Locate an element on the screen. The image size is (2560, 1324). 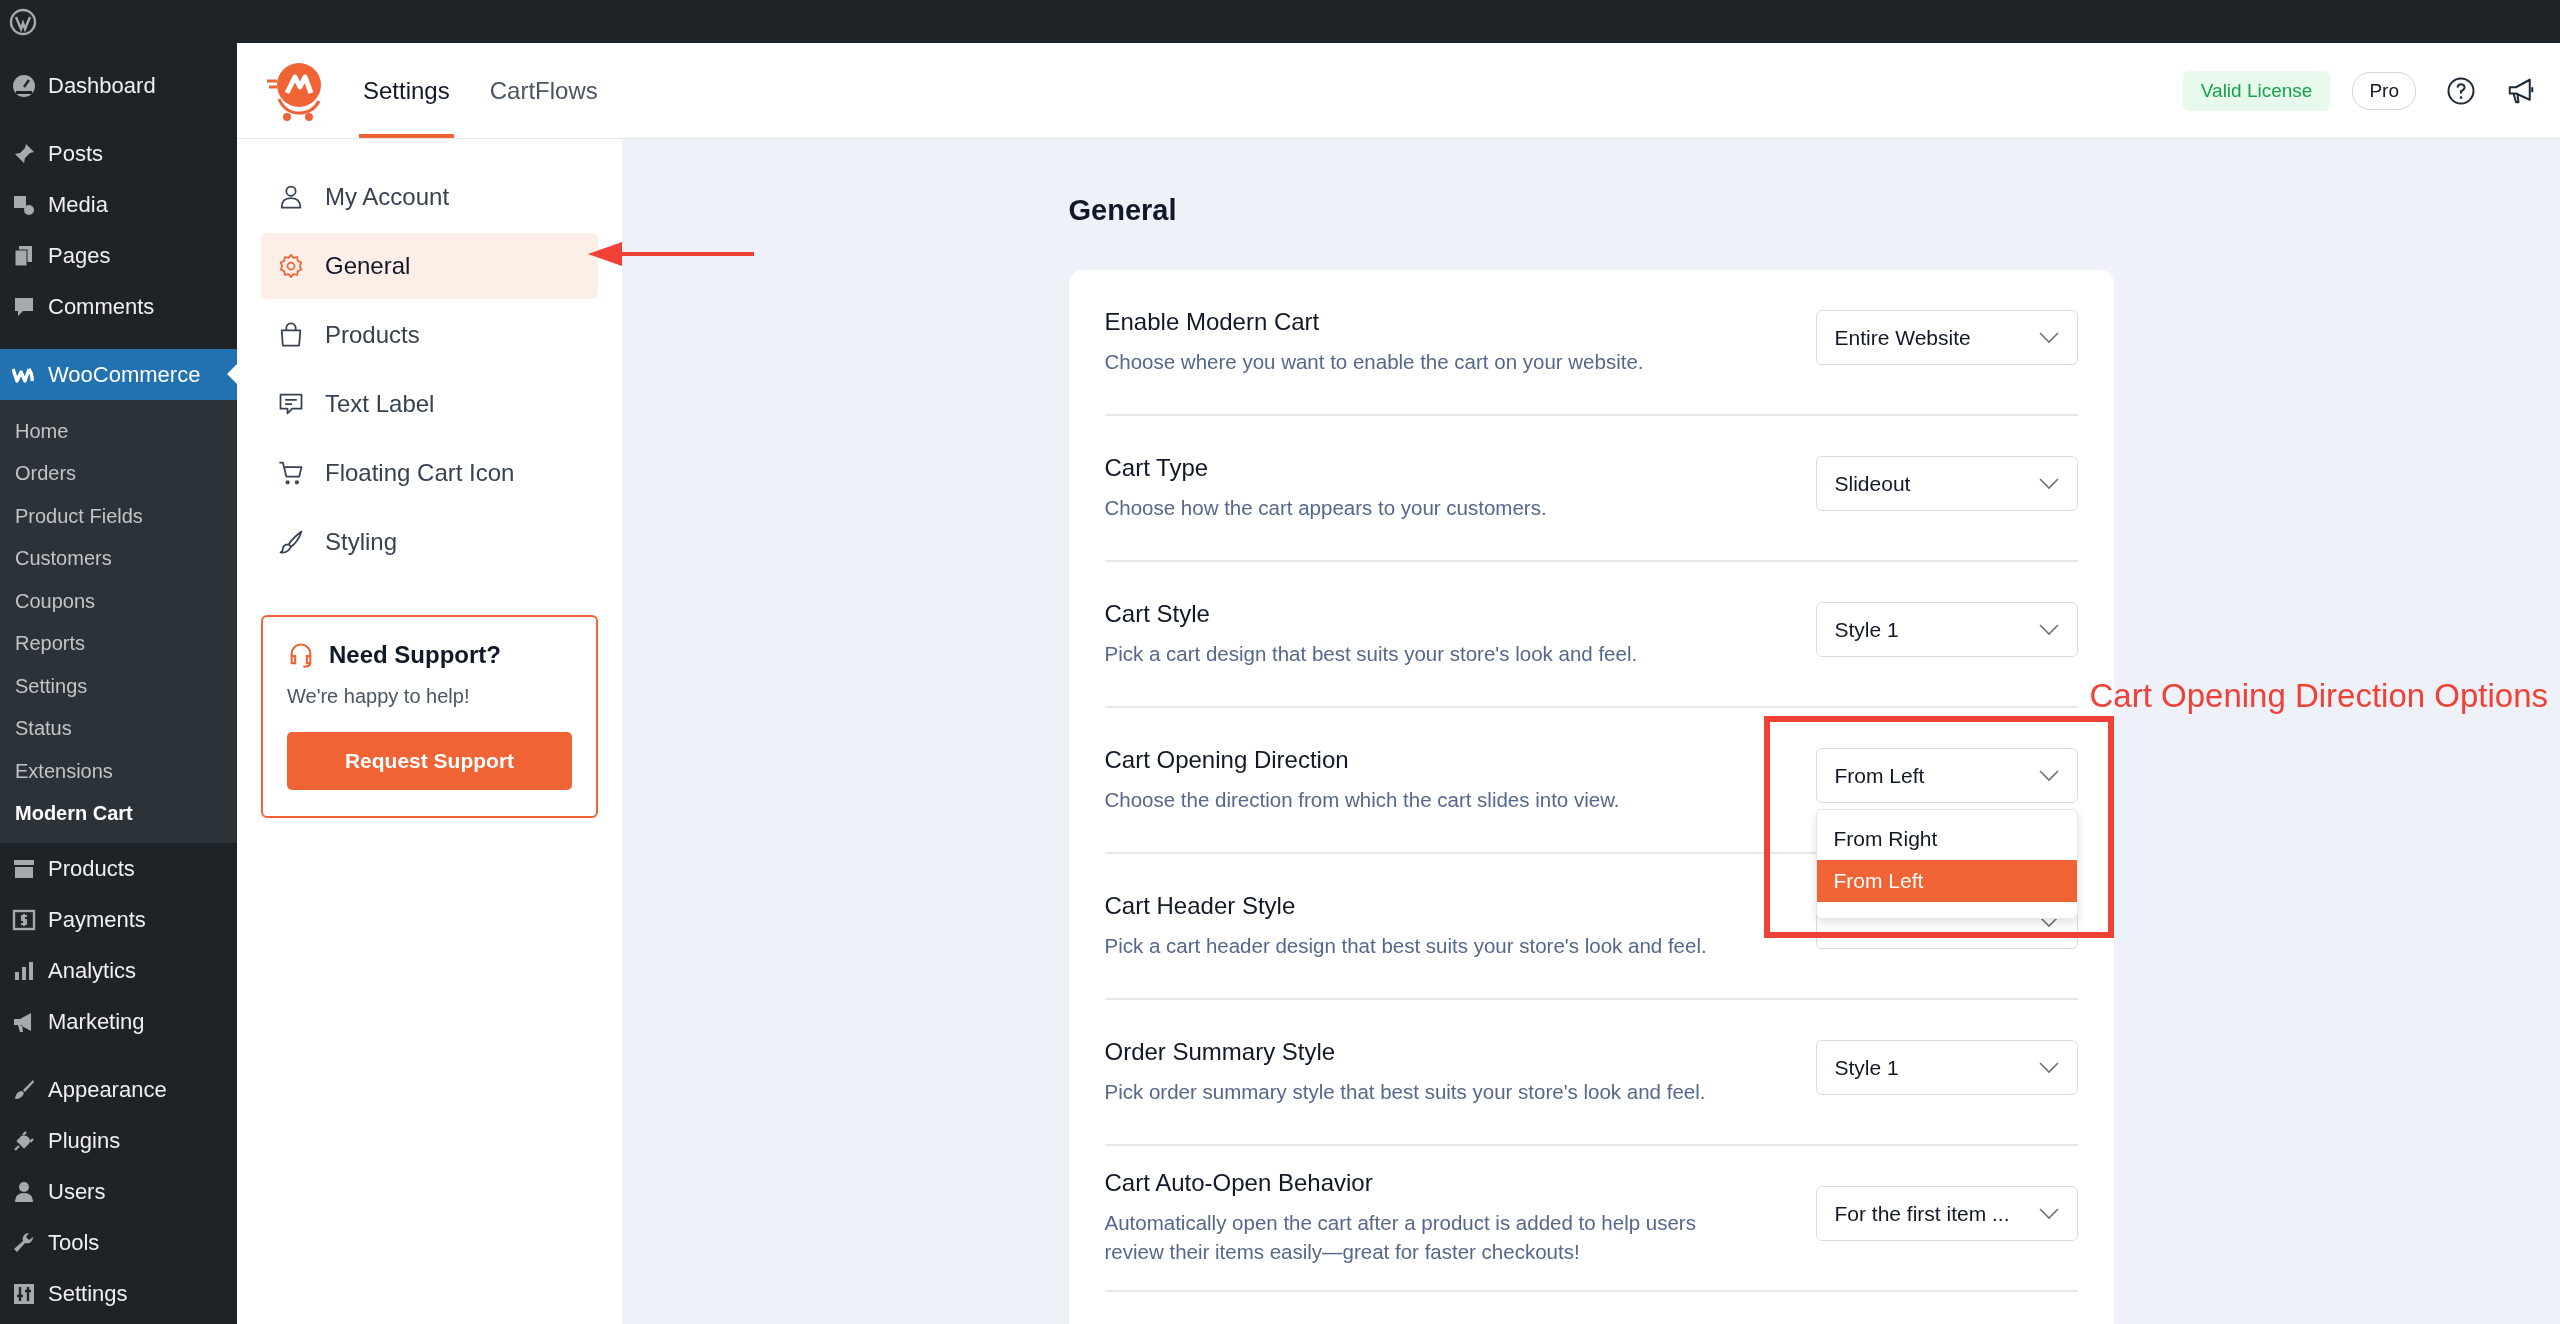
setting-description: Choose the direction from which the cart slides into view. is located at coordinates (1362, 799).